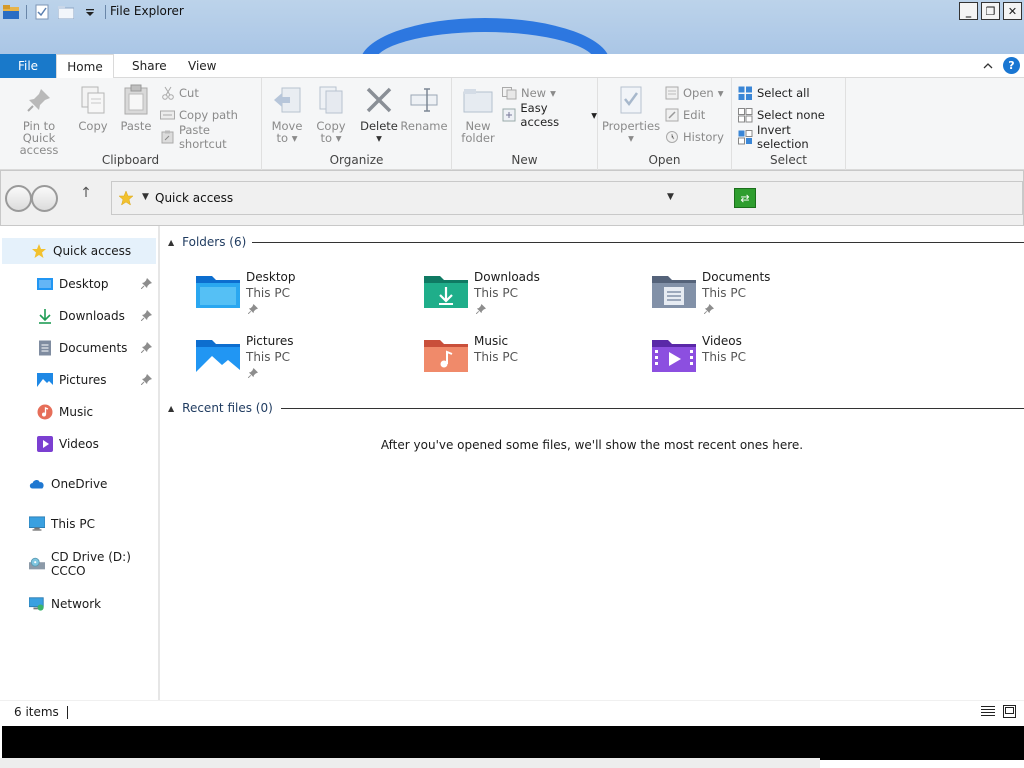 The image size is (1024, 768). What do you see at coordinates (410, 763) in the screenshot?
I see `bottom-strip` at bounding box center [410, 763].